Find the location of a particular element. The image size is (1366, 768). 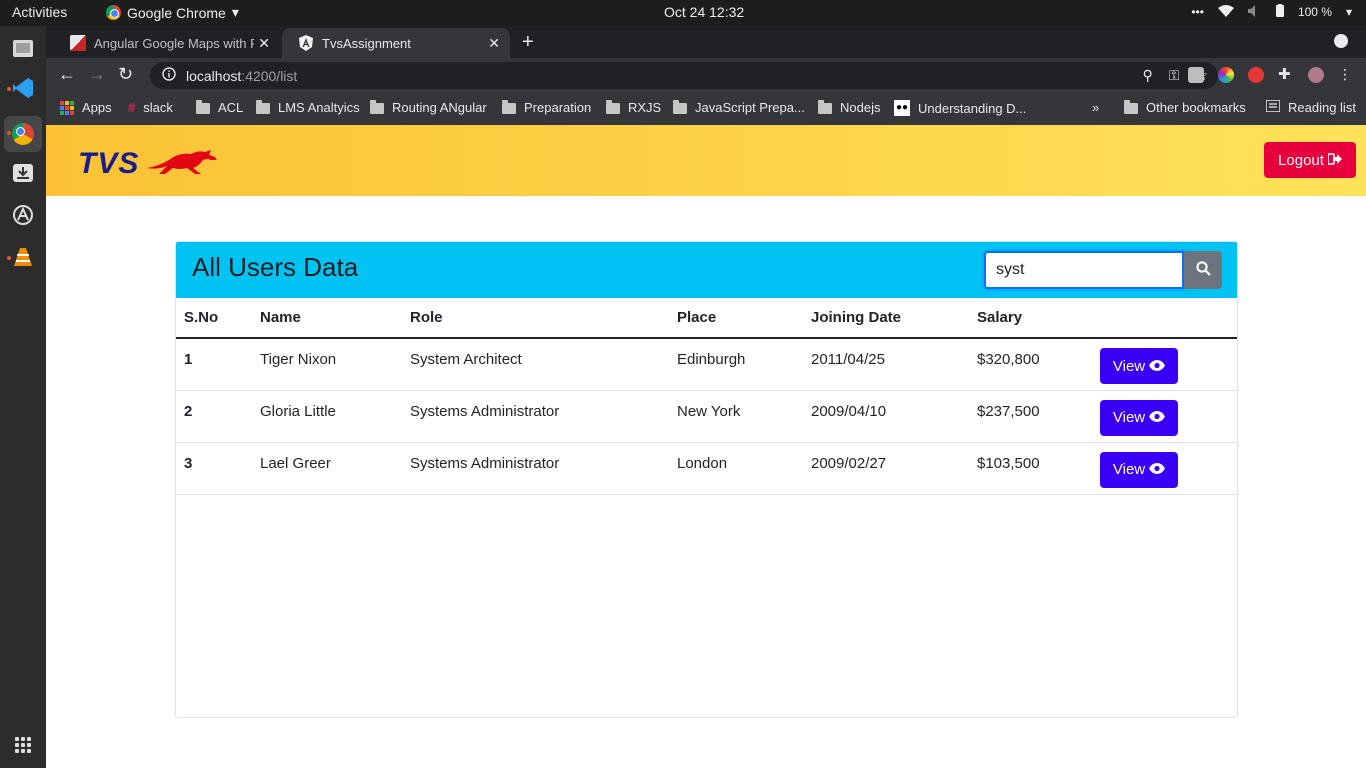

tab-tvs-assignment: TvsAssignment ✕ is located at coordinates (396, 43).